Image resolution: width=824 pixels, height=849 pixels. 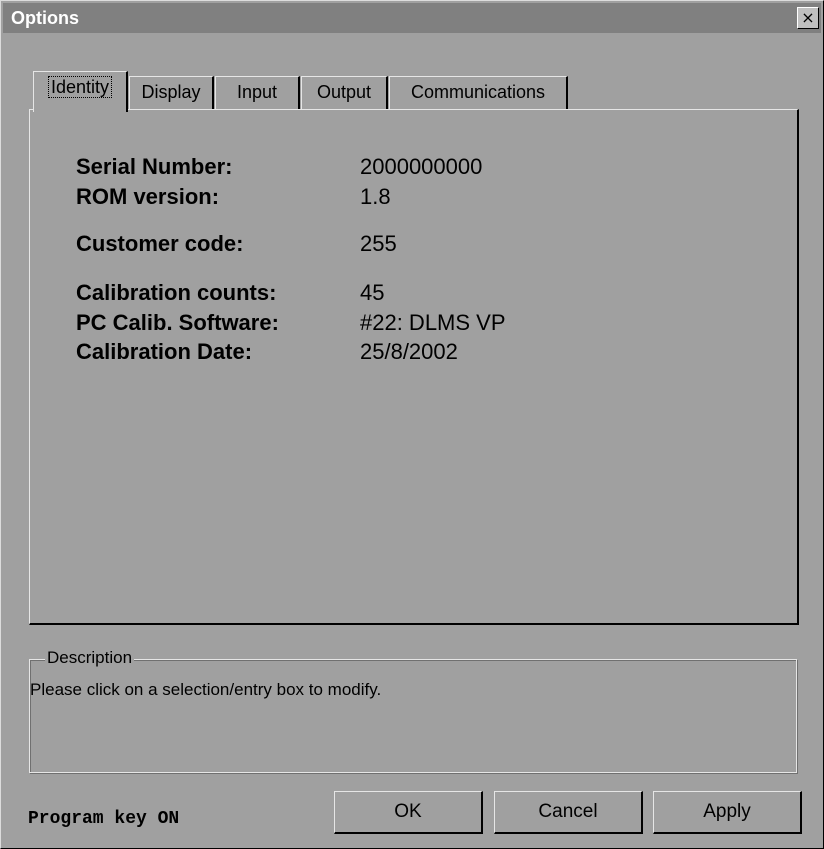 I want to click on tab-display-label: Display, so click(x=171, y=92).